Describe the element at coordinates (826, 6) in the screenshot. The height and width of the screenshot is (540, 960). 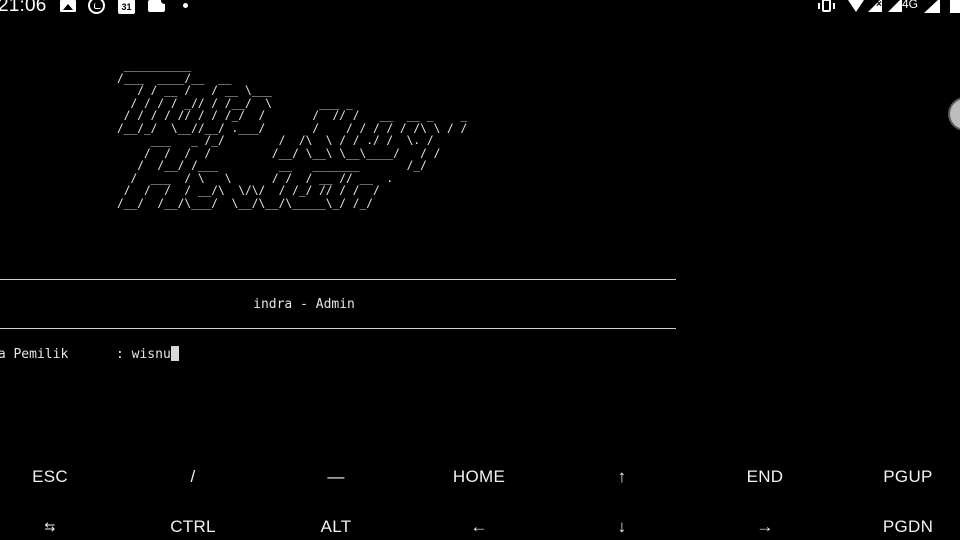
I see `vibrate-icon` at that location.